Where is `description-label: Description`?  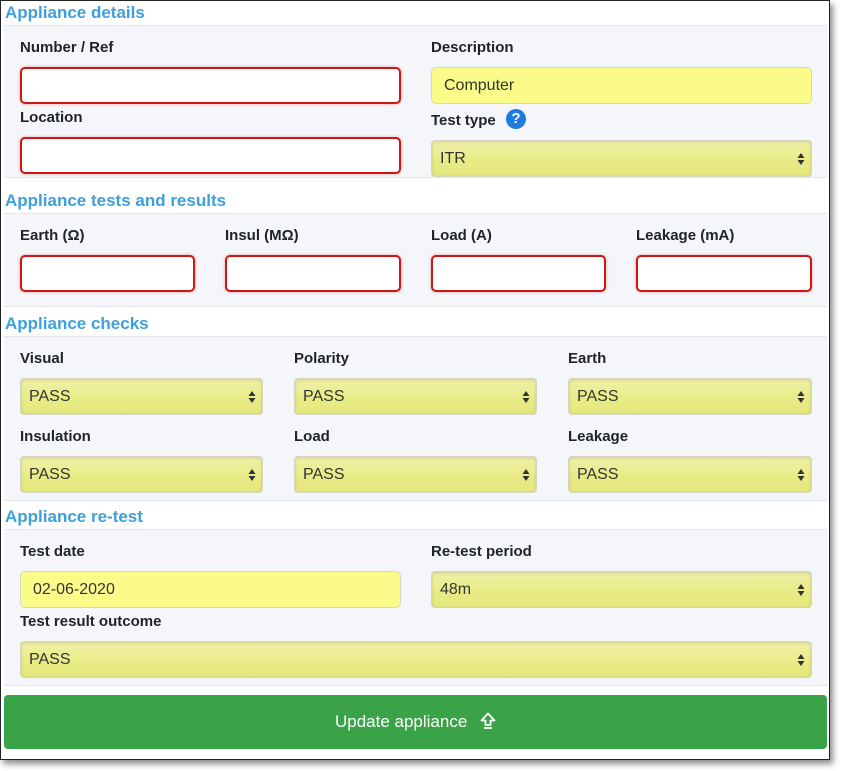
description-label: Description is located at coordinates (472, 47).